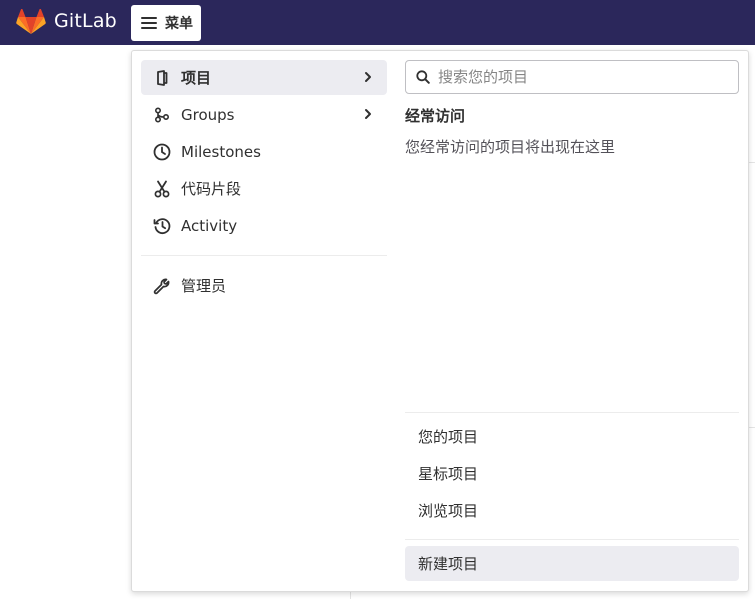 The height and width of the screenshot is (599, 755). Describe the element at coordinates (31, 22) in the screenshot. I see `gitlab-logo-icon` at that location.